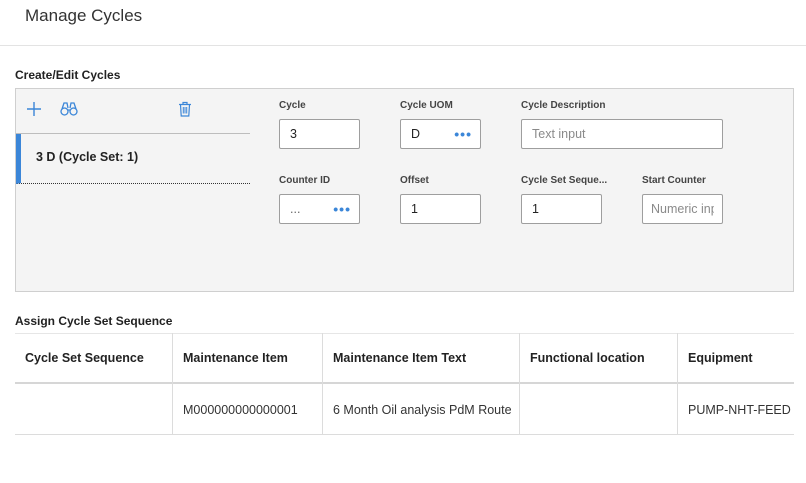 The width and height of the screenshot is (806, 483). What do you see at coordinates (93, 410) in the screenshot?
I see `cell-cycle-set-sequence` at bounding box center [93, 410].